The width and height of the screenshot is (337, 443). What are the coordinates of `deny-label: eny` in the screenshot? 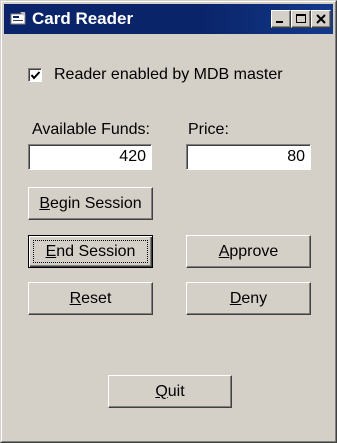 It's located at (254, 298).